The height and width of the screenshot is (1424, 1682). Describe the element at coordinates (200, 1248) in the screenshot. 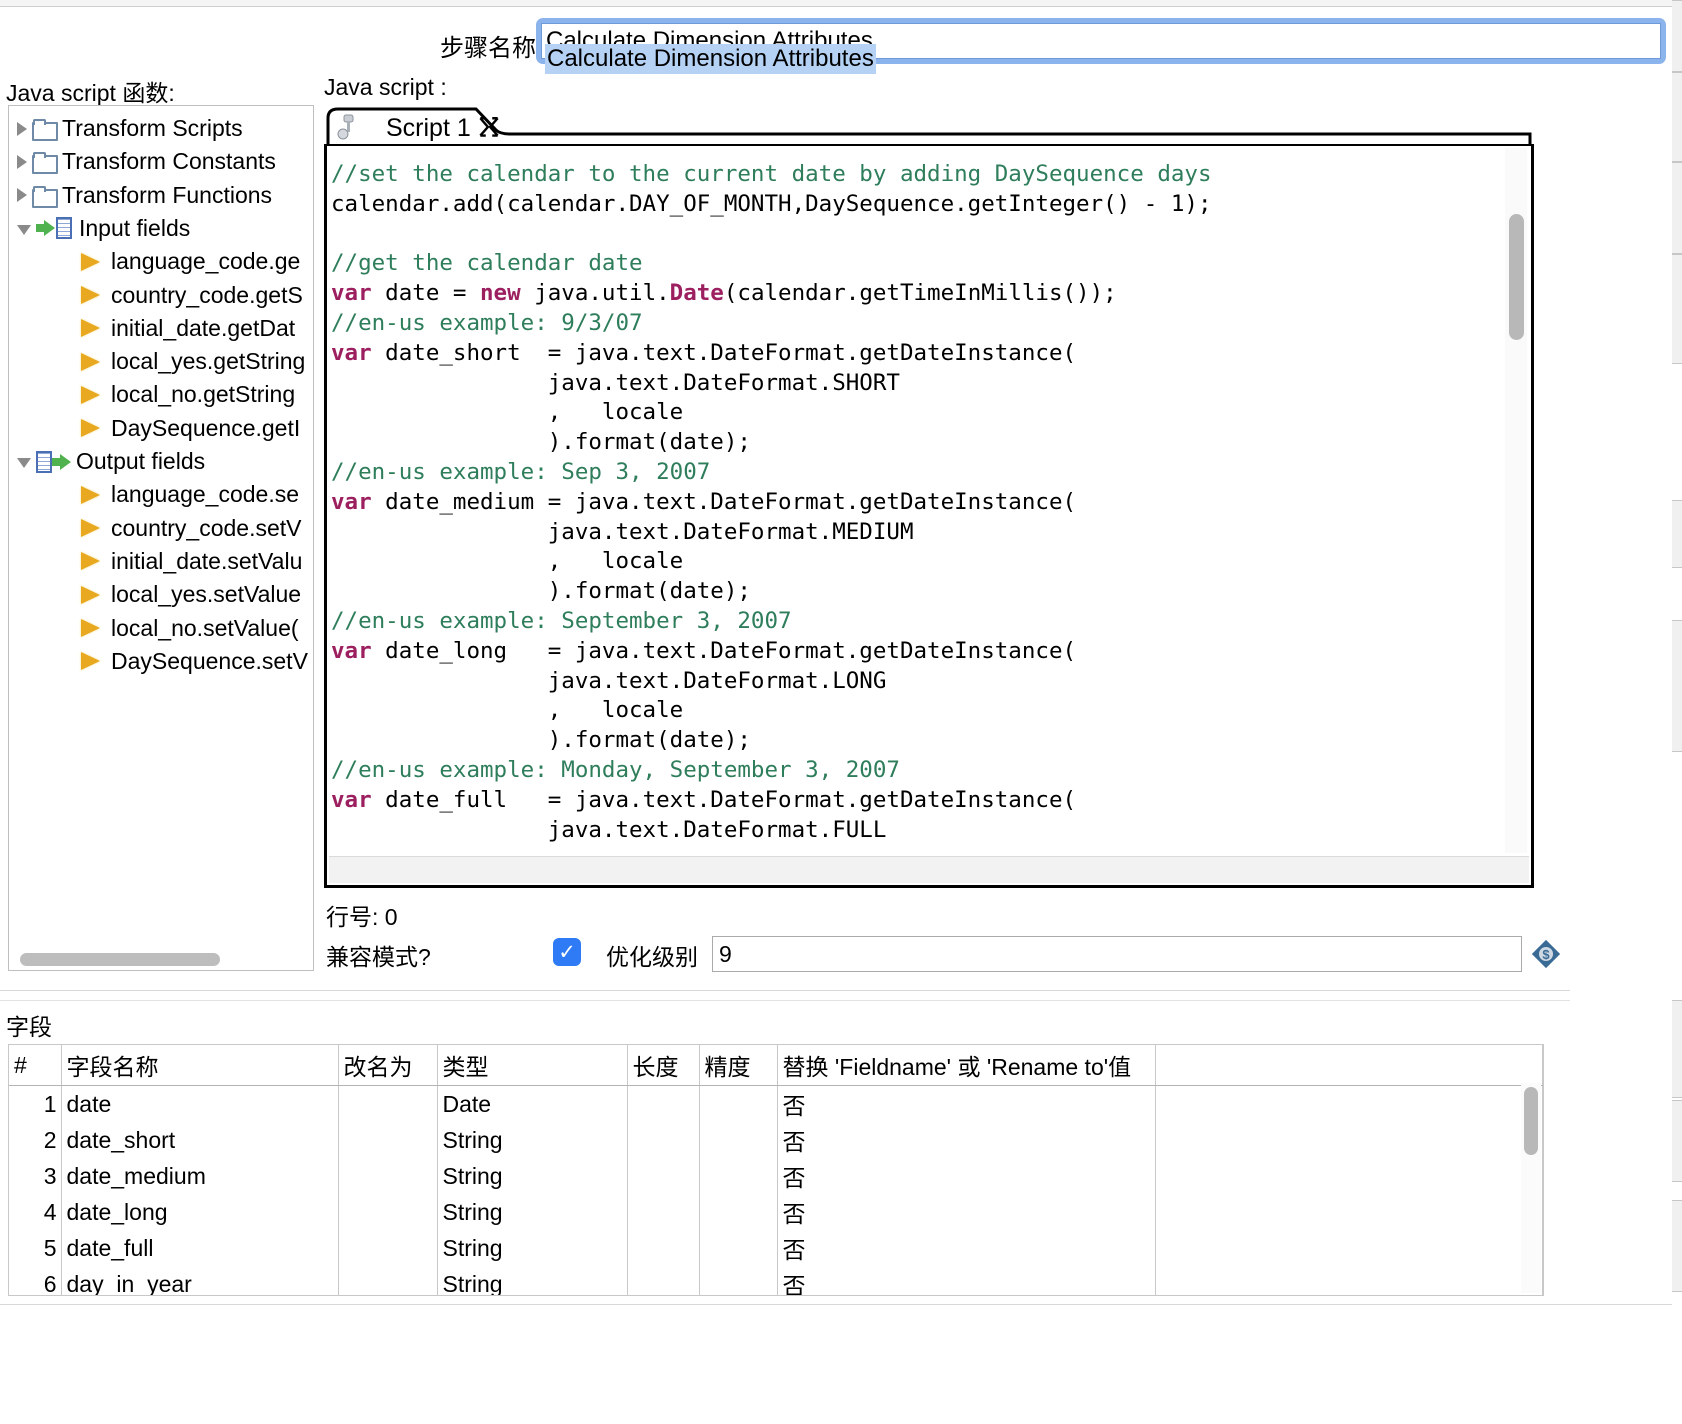

I see `fields-table-cell: date_full` at that location.